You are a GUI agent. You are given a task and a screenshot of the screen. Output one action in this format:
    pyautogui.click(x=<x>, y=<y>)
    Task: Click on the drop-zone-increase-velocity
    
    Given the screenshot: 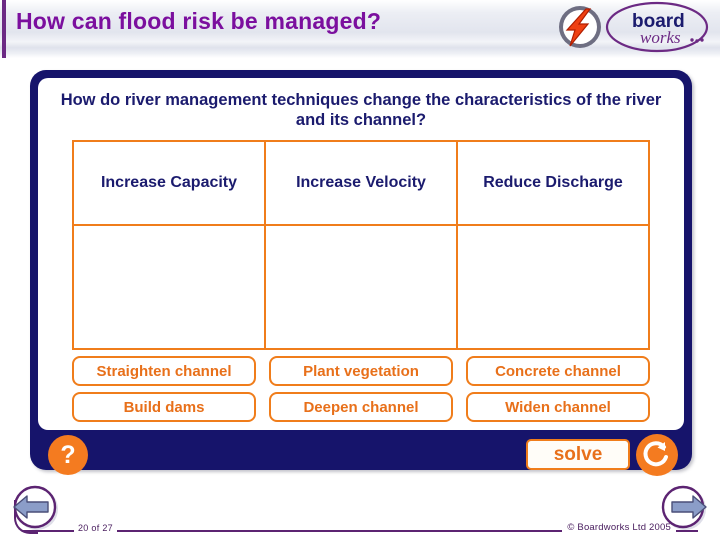 What is the action you would take?
    pyautogui.click(x=361, y=287)
    